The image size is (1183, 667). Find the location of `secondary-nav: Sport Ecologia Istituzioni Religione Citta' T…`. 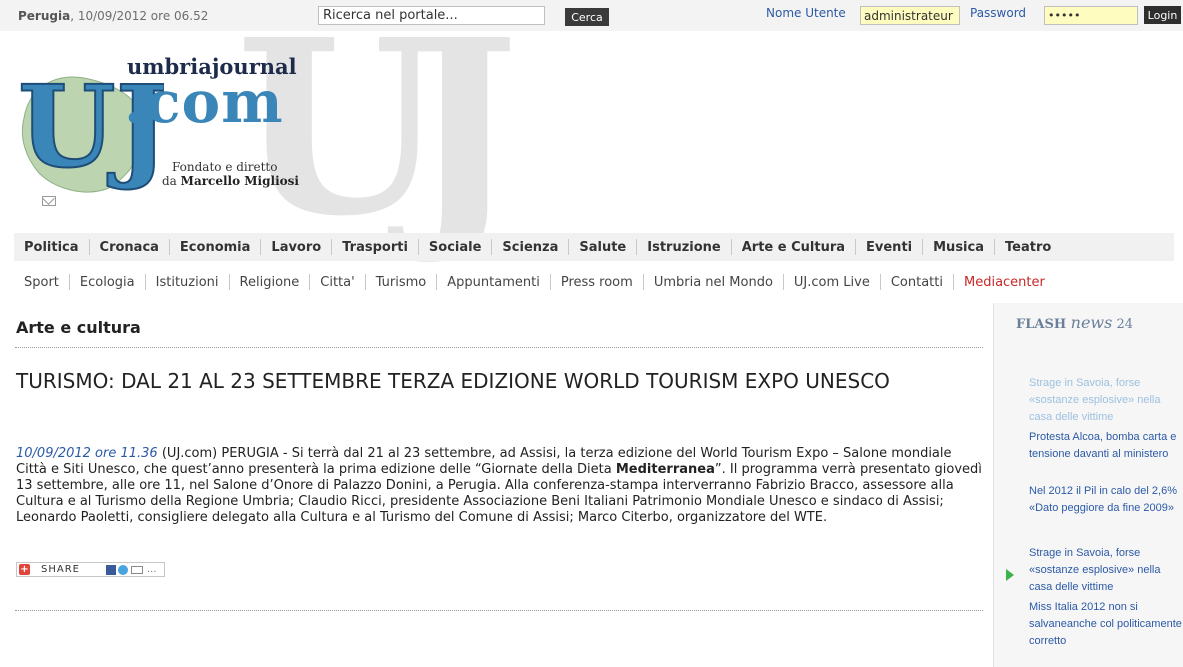

secondary-nav: Sport Ecologia Istituzioni Religione Citta' T… is located at coordinates (594, 282).